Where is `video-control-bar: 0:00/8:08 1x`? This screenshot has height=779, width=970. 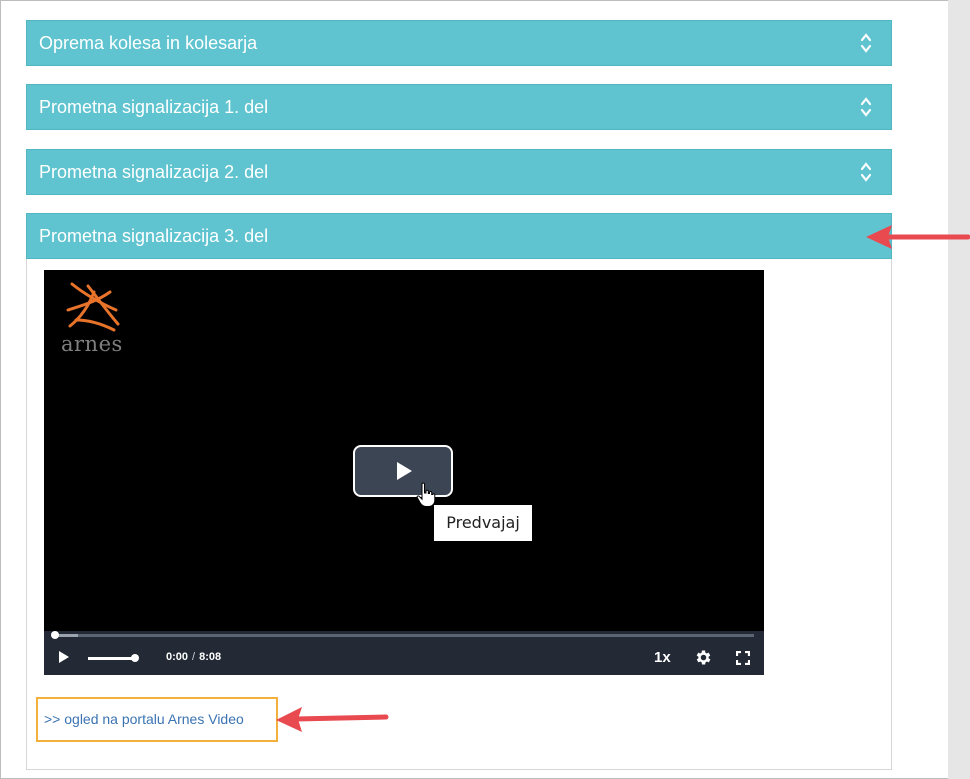 video-control-bar: 0:00/8:08 1x is located at coordinates (404, 653).